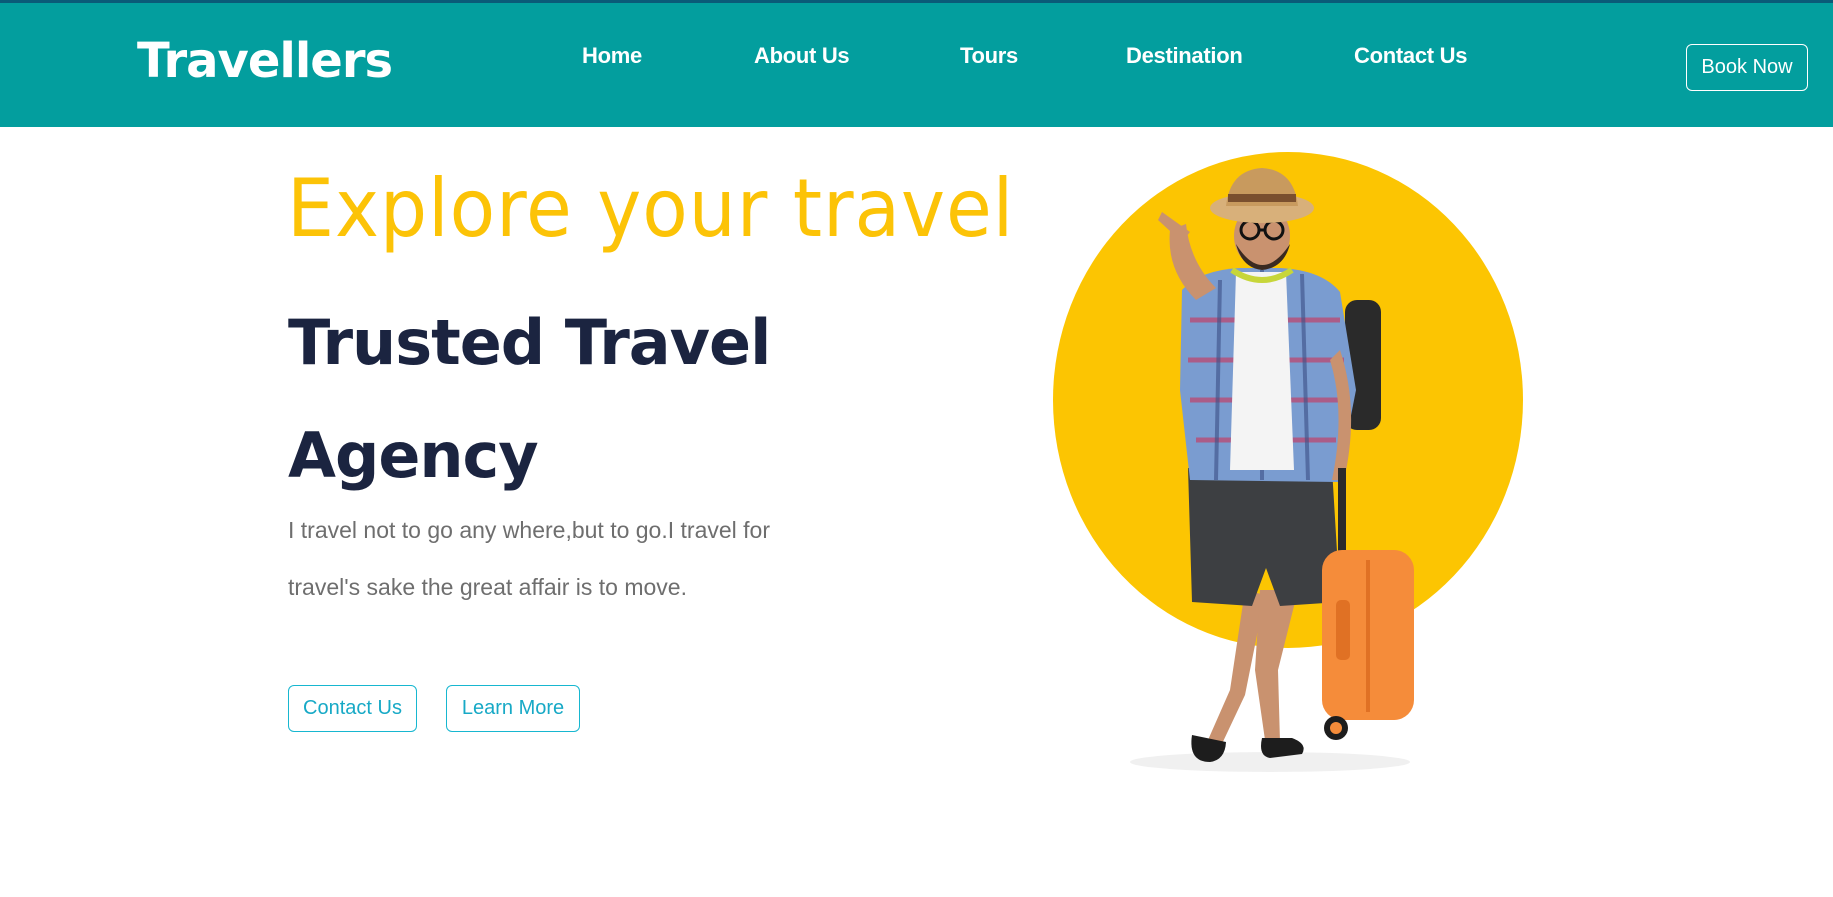 The width and height of the screenshot is (1833, 897). Describe the element at coordinates (1410, 56) in the screenshot. I see `nav-link-contact-us: Contact Us` at that location.